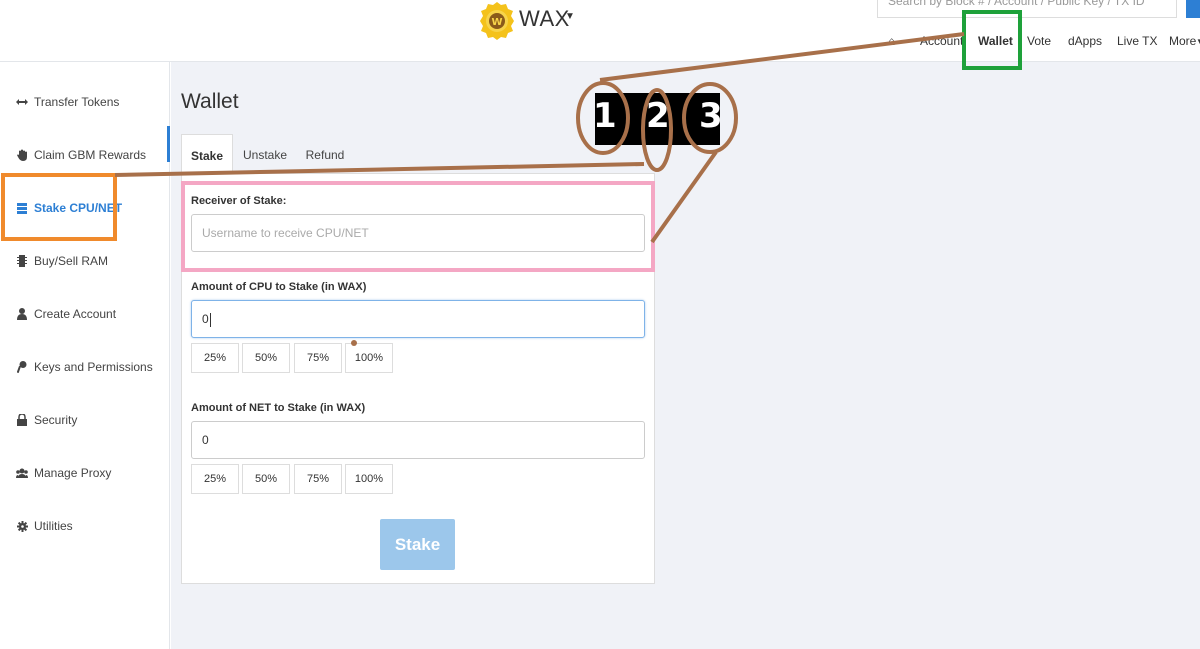 The width and height of the screenshot is (1200, 649). What do you see at coordinates (941, 41) in the screenshot?
I see `nav-account: Account` at bounding box center [941, 41].